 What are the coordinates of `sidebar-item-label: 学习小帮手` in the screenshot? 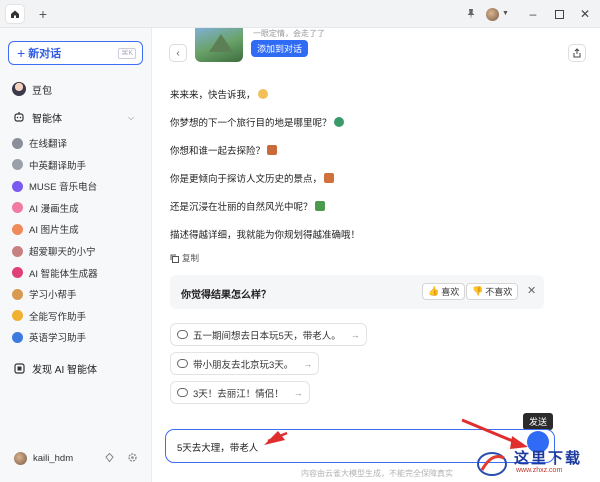 It's located at (53, 296).